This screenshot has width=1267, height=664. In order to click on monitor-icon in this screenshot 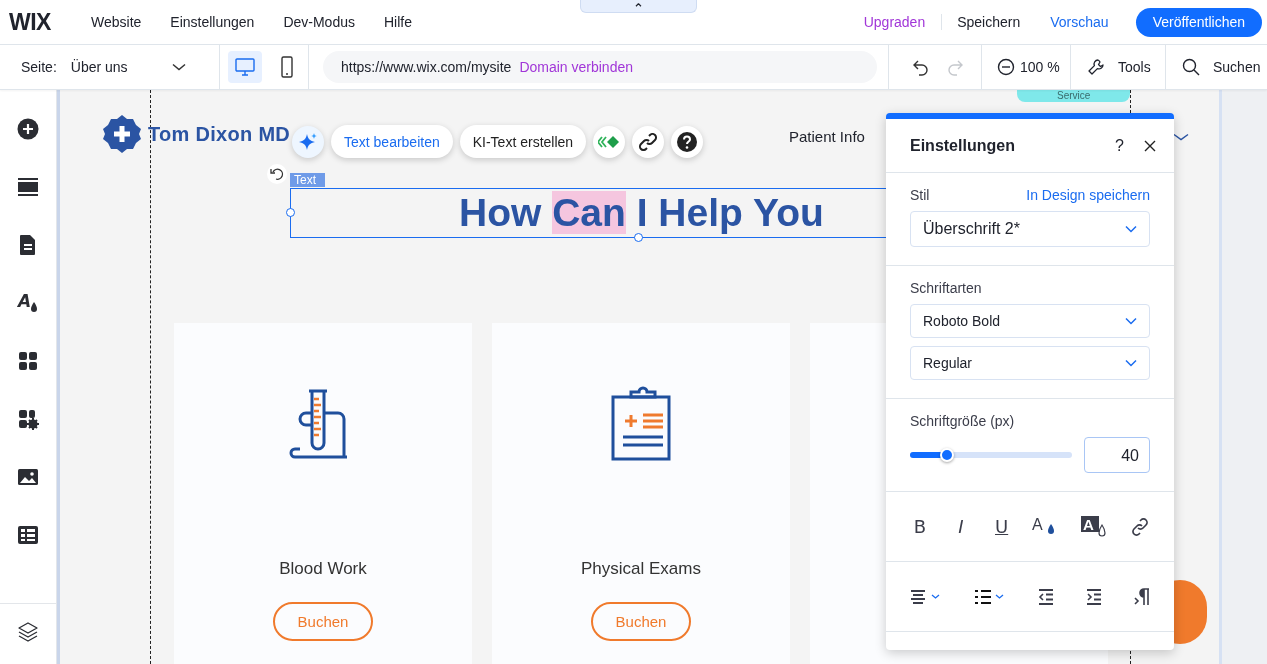, I will do `click(245, 67)`.